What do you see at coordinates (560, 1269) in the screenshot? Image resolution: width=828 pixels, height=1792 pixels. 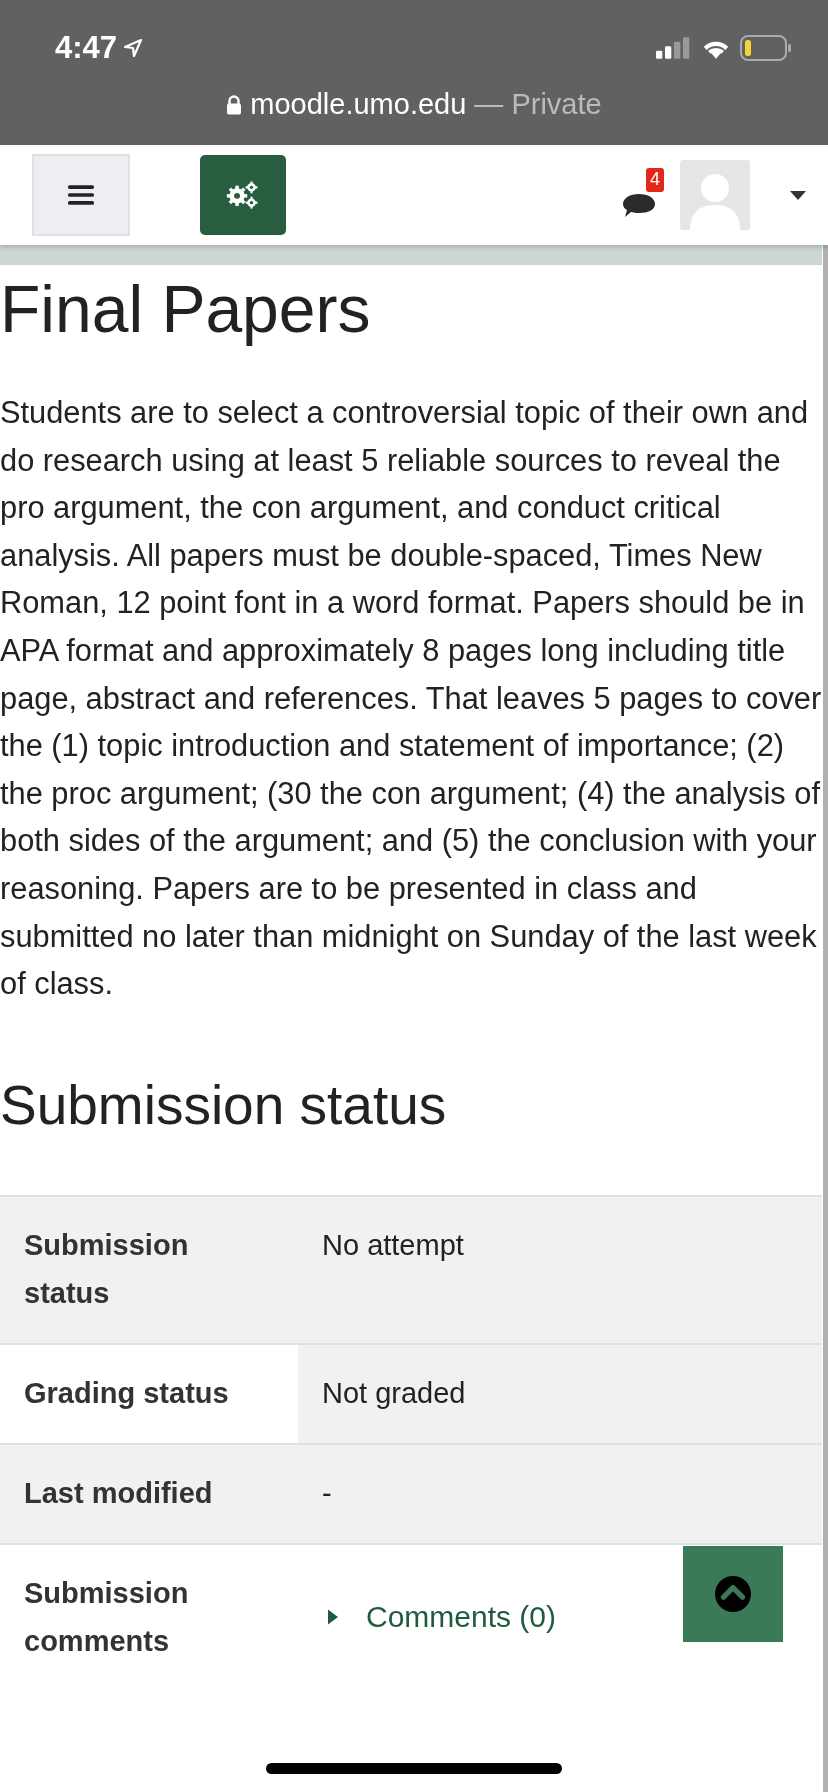 I see `table-cell: No attempt` at bounding box center [560, 1269].